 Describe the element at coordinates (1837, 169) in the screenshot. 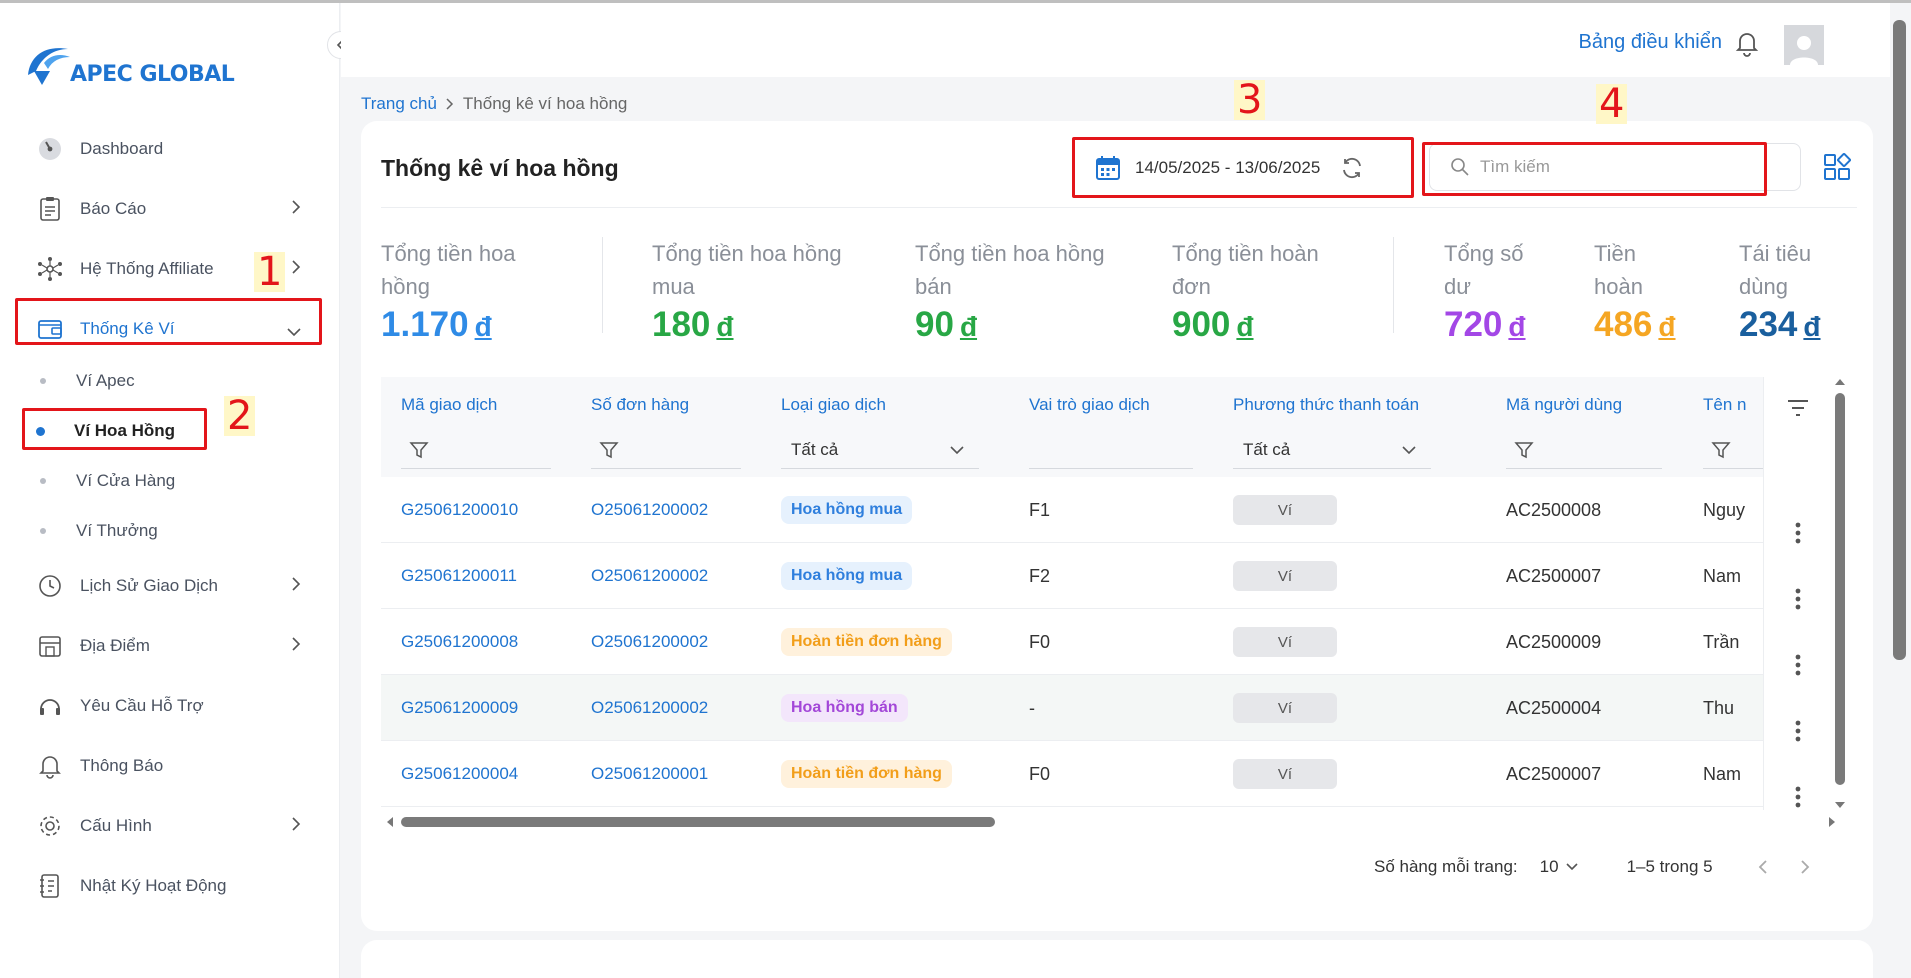

I see `grid-settings-icon` at that location.